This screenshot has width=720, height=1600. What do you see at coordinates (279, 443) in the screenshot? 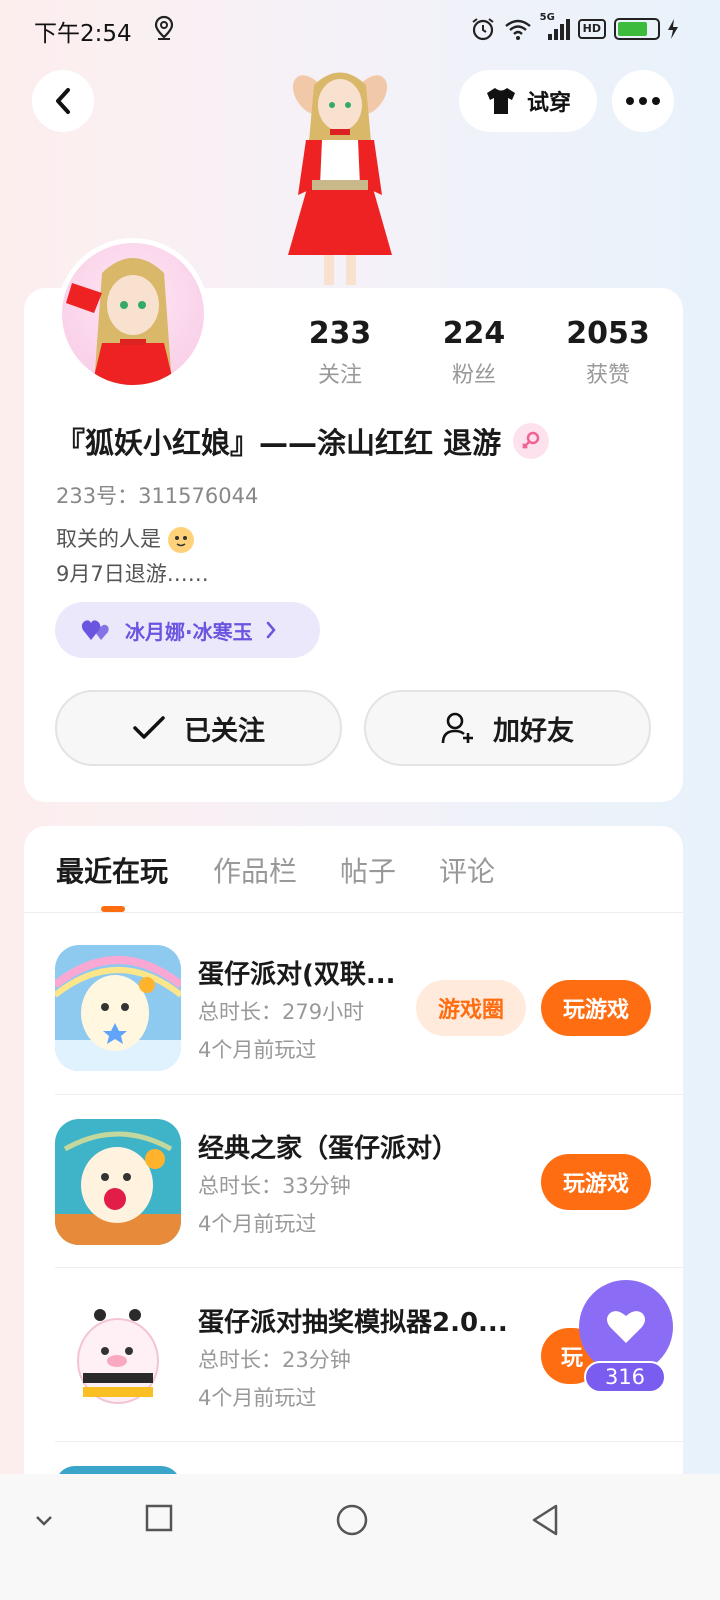
I see `username: 『狐妖小红娘』——涂山红红 退游` at bounding box center [279, 443].